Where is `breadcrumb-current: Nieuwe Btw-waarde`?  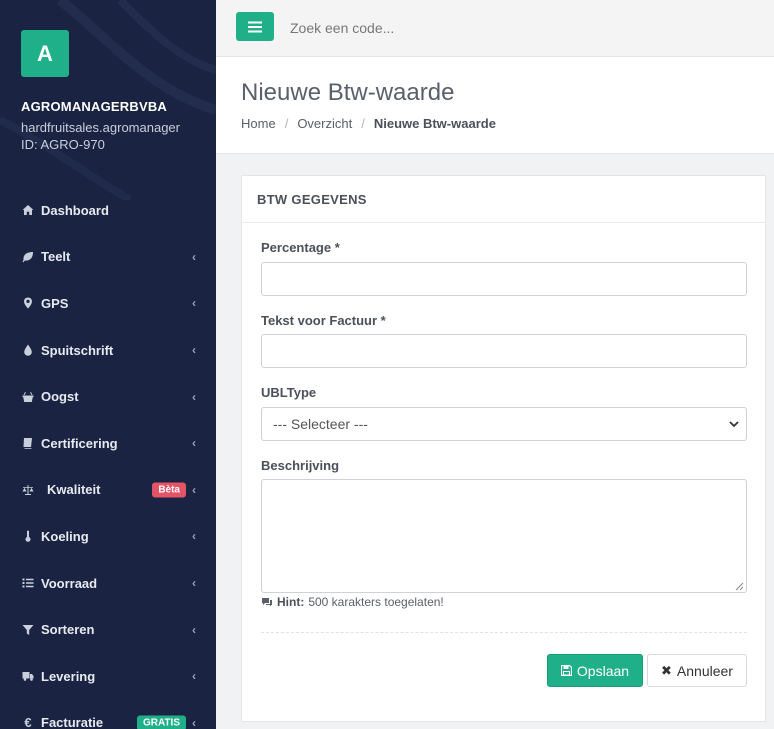
breadcrumb-current: Nieuwe Btw-waarde is located at coordinates (434, 123).